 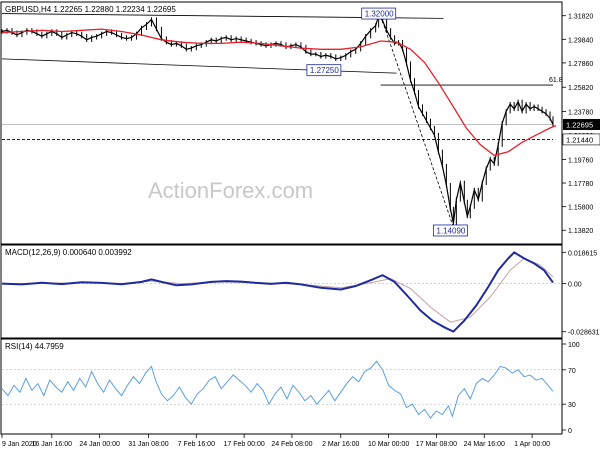 What do you see at coordinates (324, 70) in the screenshot?
I see `price-annotation-label: 1.27250` at bounding box center [324, 70].